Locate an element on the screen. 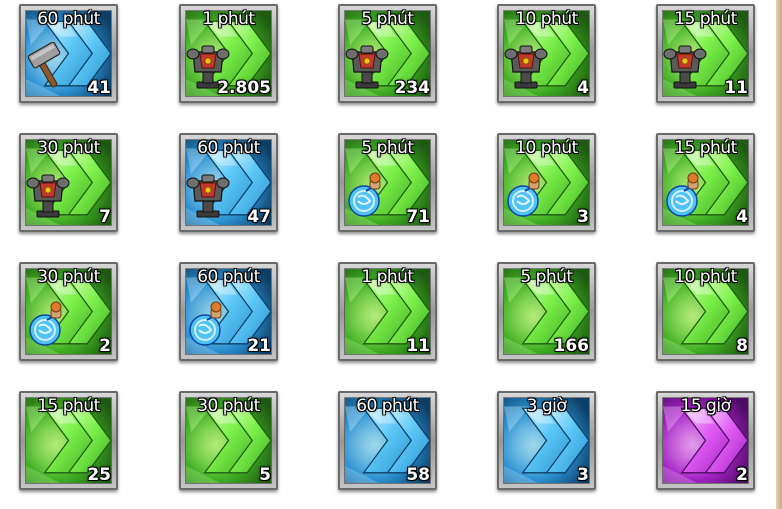  speedup-item: 10 phút 3 is located at coordinates (546, 182).